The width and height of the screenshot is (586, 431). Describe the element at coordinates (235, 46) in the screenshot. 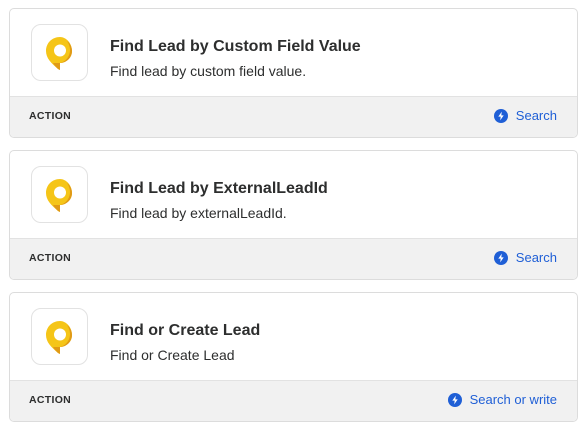

I see `card-title: Find Lead by Custom Field Value` at that location.